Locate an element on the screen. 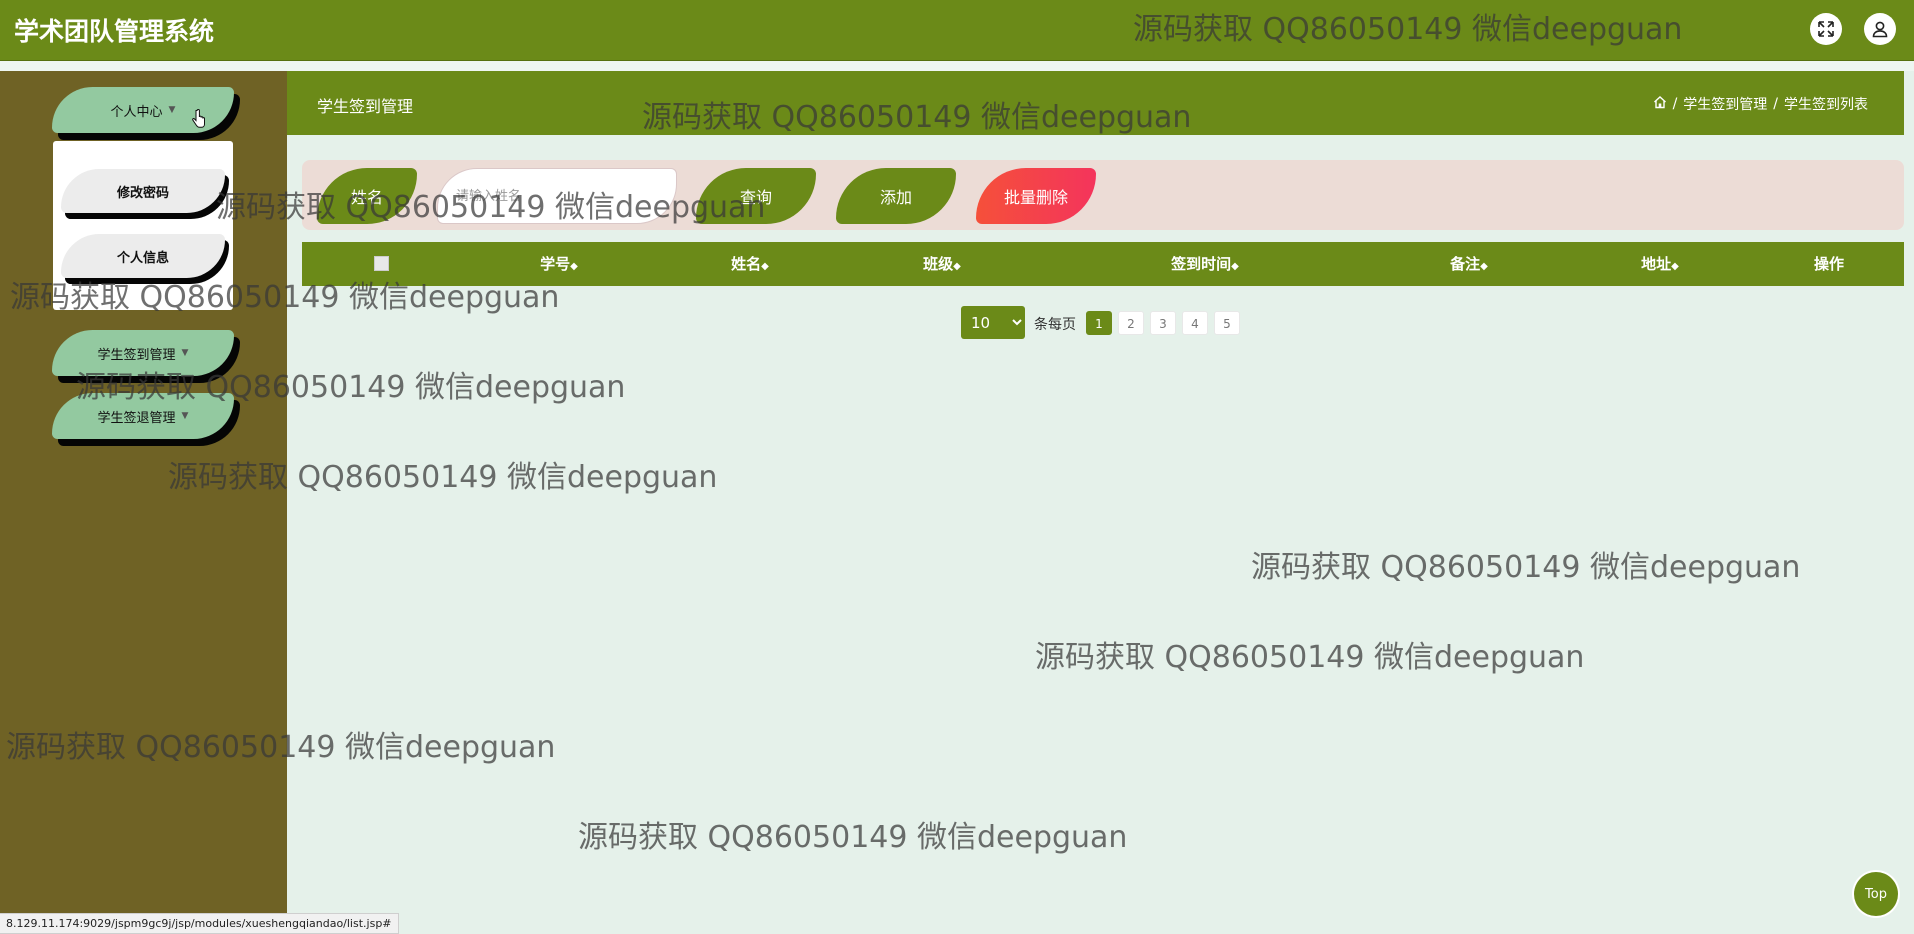 The image size is (1914, 934). column-header-label: 姓名 is located at coordinates (746, 264).